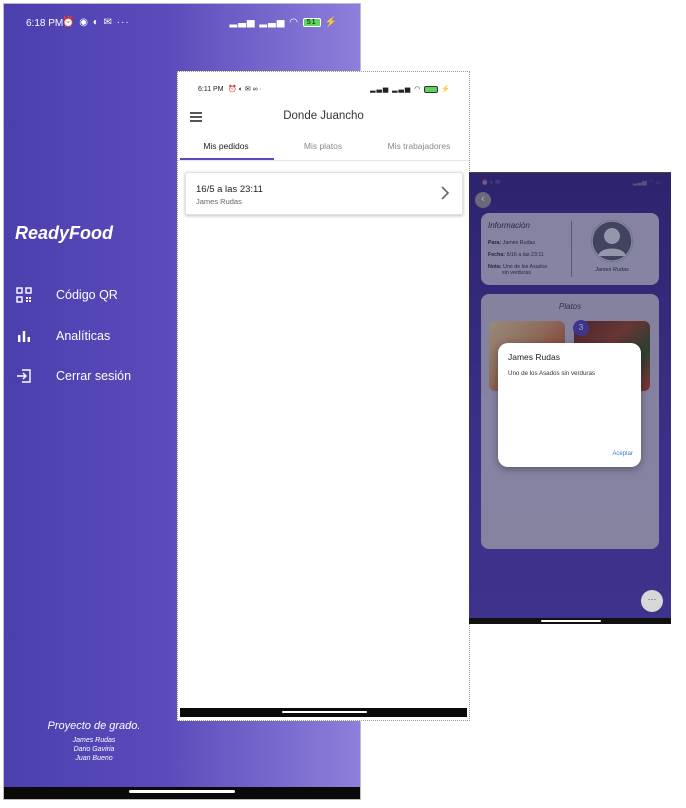 Image resolution: width=686 pixels, height=808 pixels. I want to click on dialog-title: James Rudas, so click(534, 357).